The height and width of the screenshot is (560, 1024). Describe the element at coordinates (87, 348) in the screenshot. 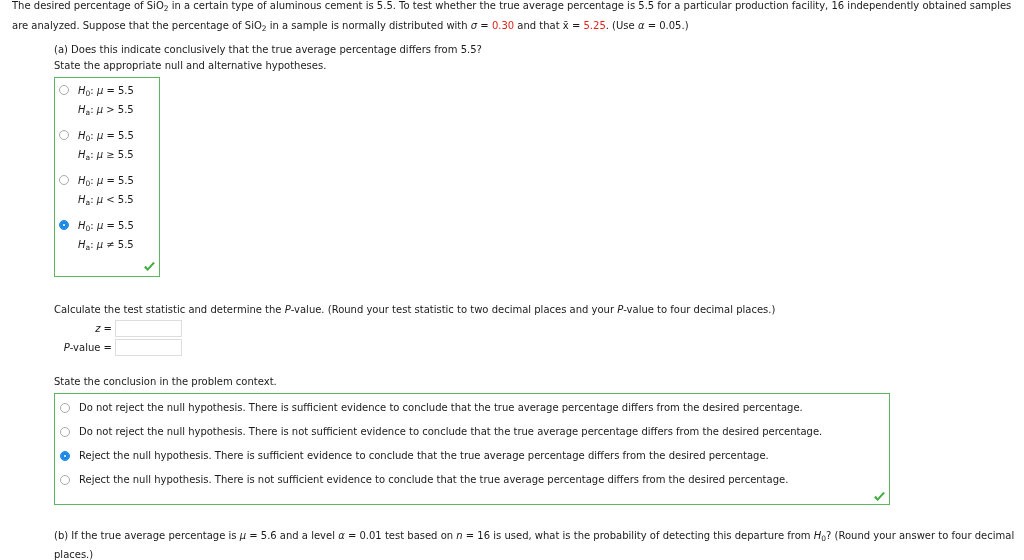

I see `field-label: P-value =` at that location.